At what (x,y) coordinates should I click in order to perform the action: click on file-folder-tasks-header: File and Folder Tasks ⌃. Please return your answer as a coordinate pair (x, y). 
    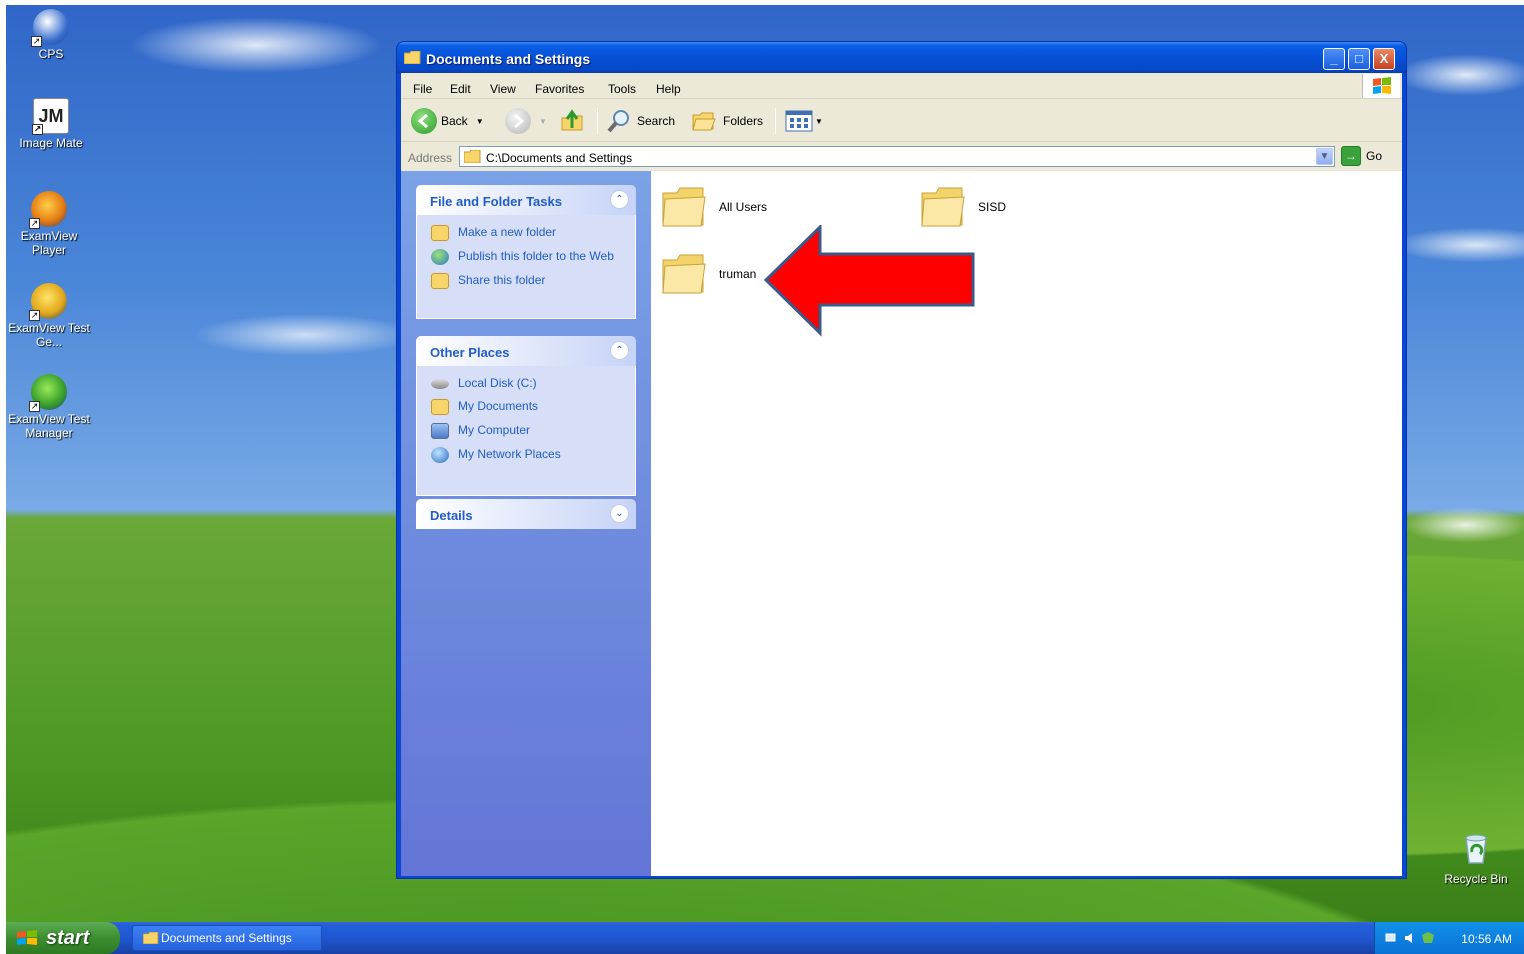
    Looking at the image, I should click on (526, 200).